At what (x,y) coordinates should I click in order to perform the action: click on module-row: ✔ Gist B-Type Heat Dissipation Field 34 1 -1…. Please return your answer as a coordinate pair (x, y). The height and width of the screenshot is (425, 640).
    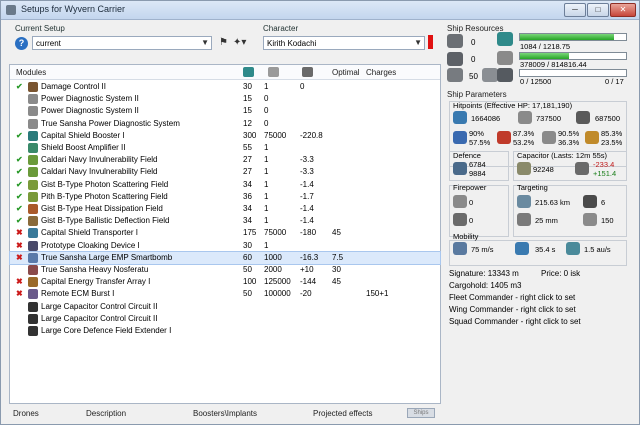
    Looking at the image, I should click on (225, 209).